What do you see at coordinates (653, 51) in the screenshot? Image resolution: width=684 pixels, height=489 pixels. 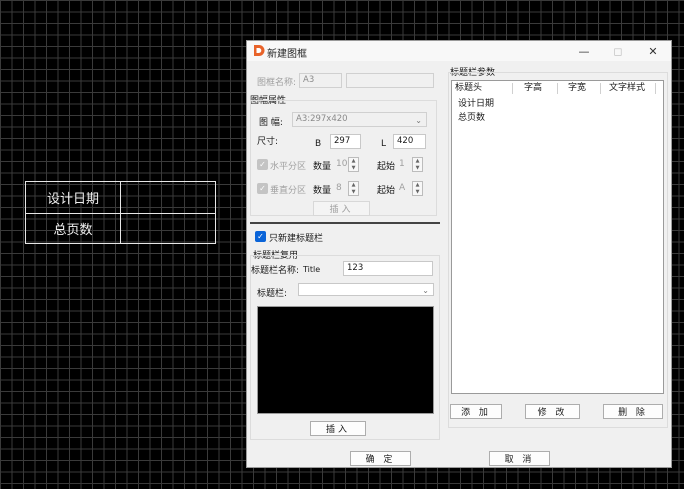 I see `close-icon: ✕` at bounding box center [653, 51].